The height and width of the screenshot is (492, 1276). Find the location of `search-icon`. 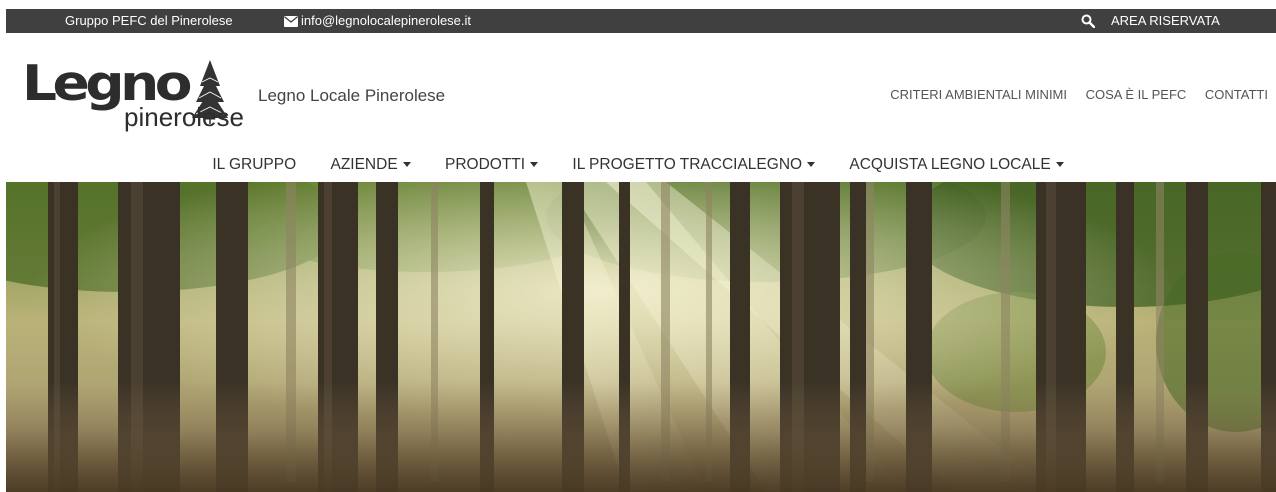

search-icon is located at coordinates (1088, 21).